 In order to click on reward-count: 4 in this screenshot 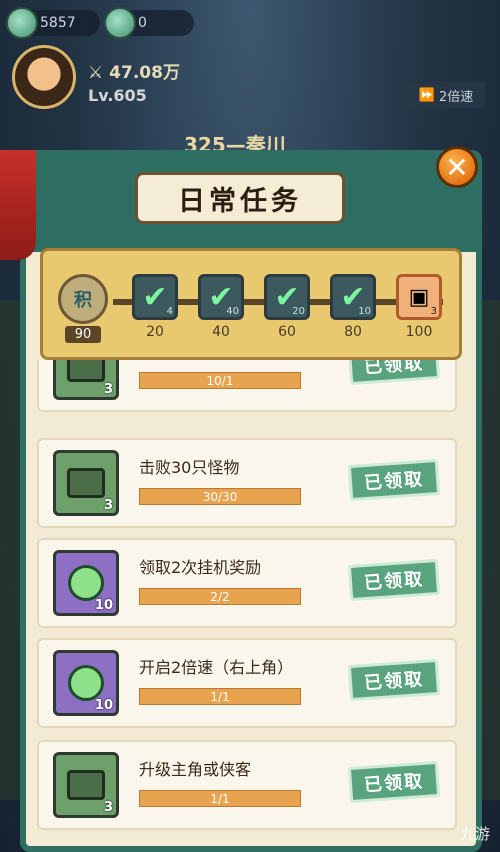, I will do `click(169, 311)`.